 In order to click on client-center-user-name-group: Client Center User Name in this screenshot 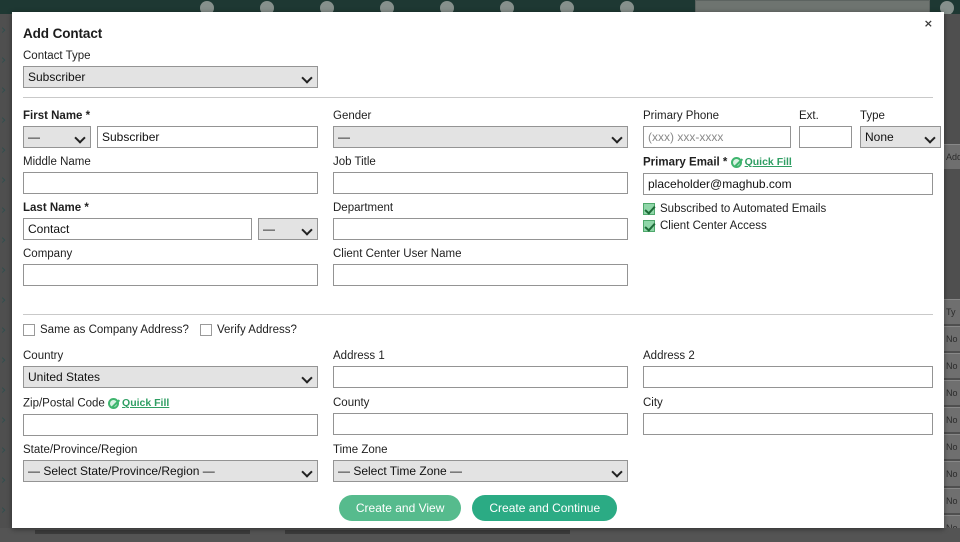, I will do `click(480, 266)`.